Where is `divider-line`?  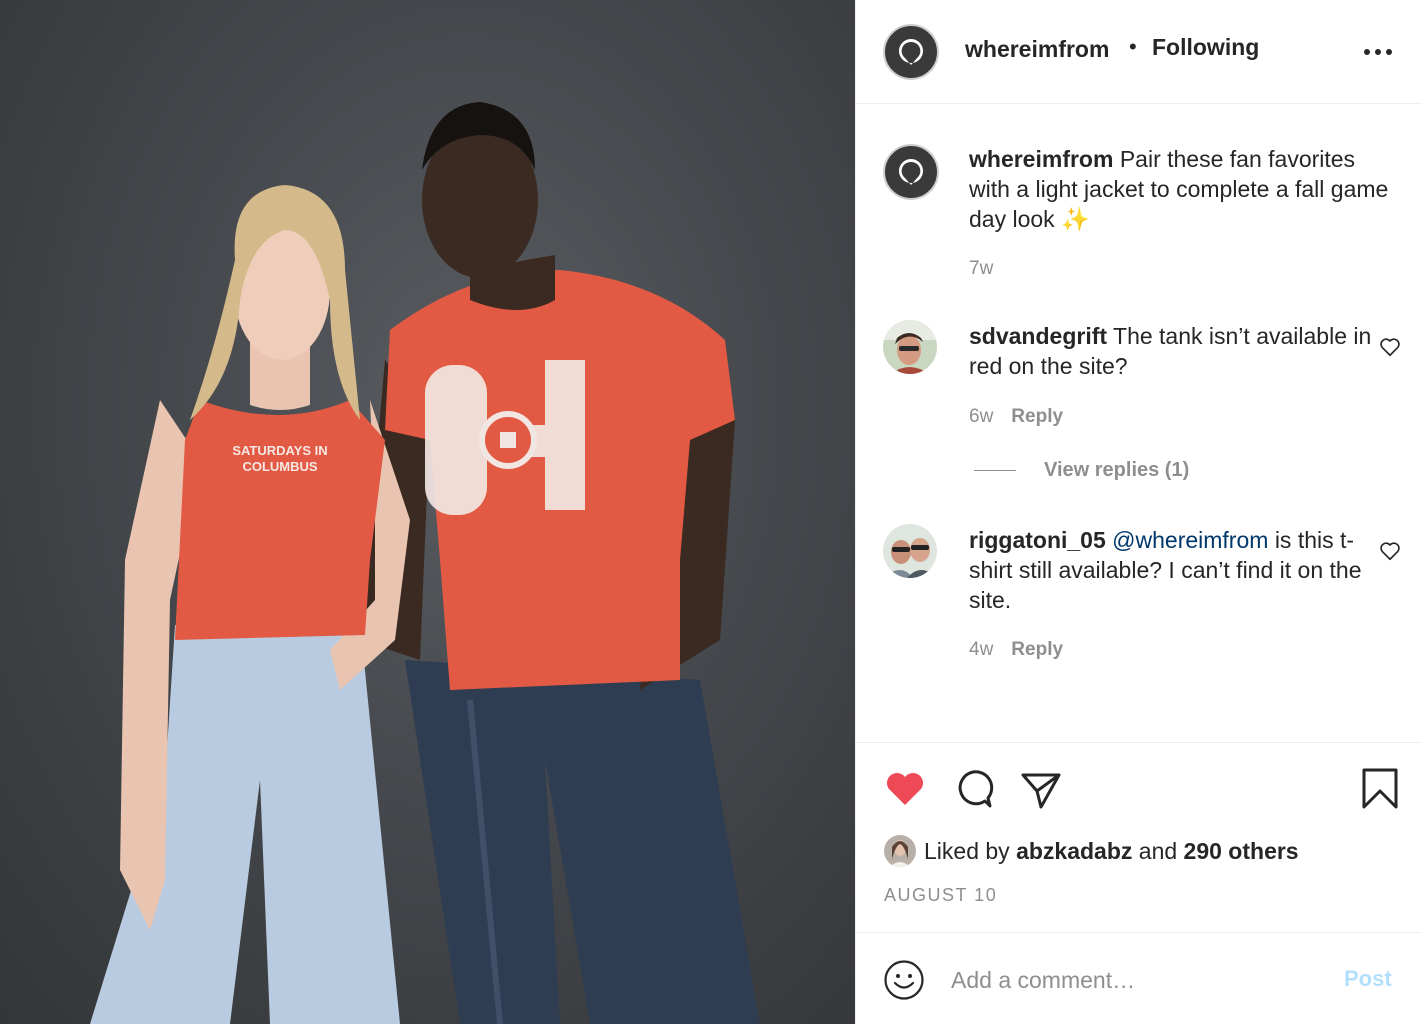
divider-line is located at coordinates (995, 470).